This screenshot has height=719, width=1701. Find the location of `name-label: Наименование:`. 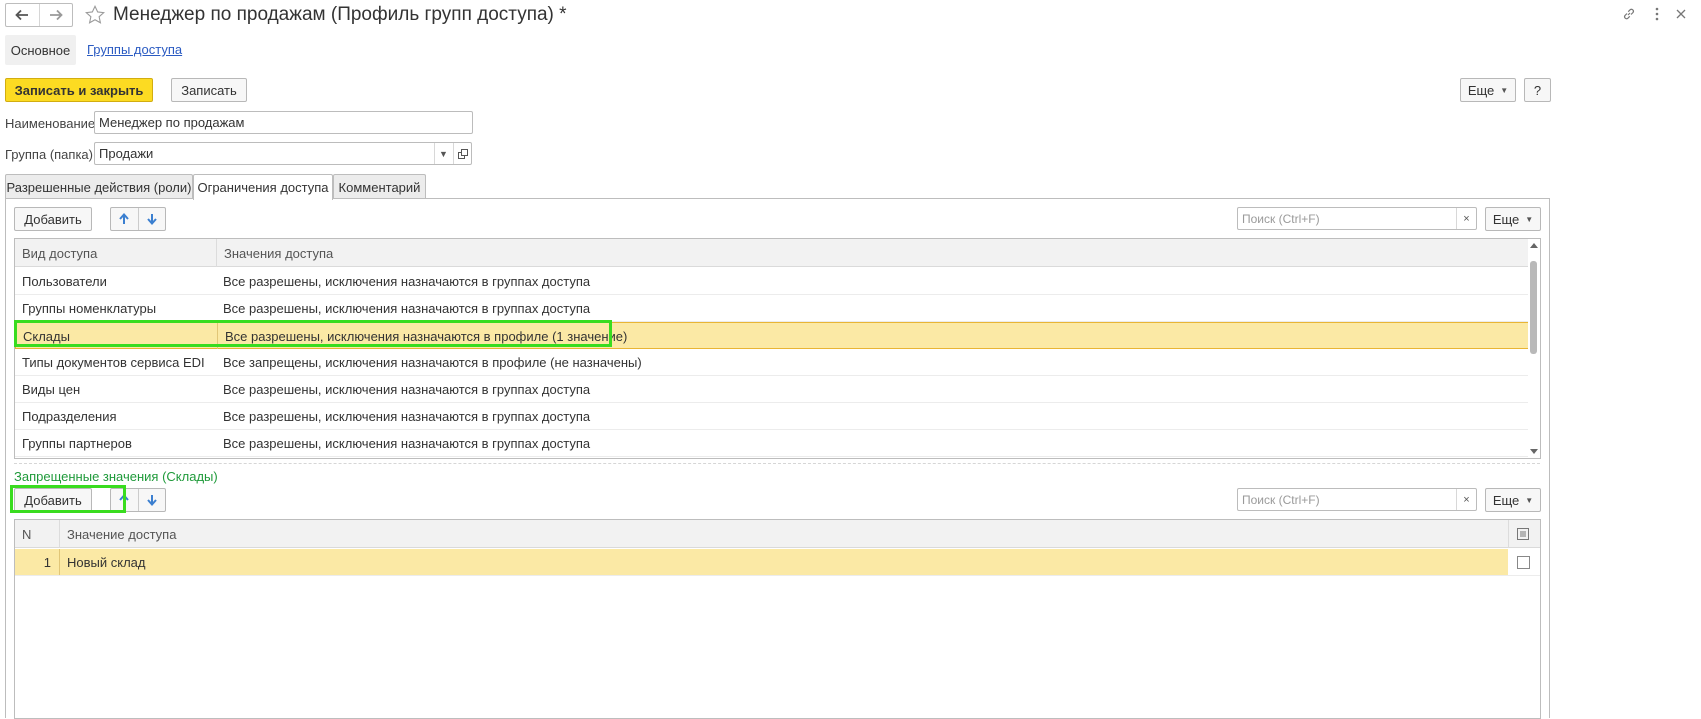

name-label: Наименование: is located at coordinates (52, 123).